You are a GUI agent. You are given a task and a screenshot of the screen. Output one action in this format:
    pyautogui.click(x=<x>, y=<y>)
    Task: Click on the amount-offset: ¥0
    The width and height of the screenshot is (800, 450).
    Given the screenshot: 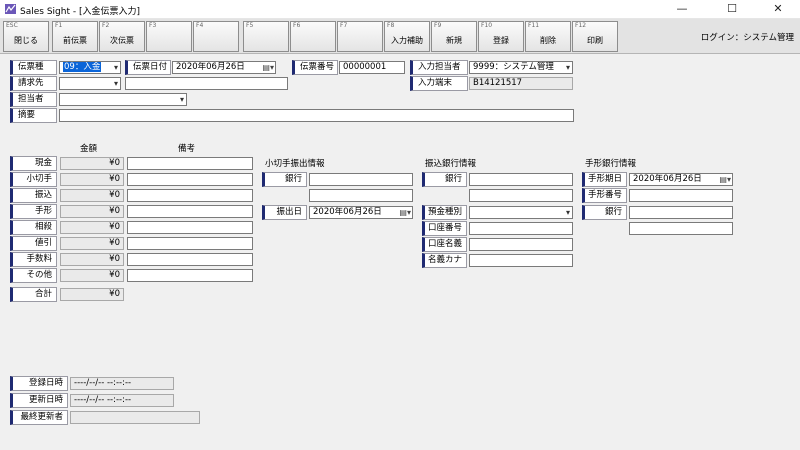 What is the action you would take?
    pyautogui.click(x=92, y=227)
    